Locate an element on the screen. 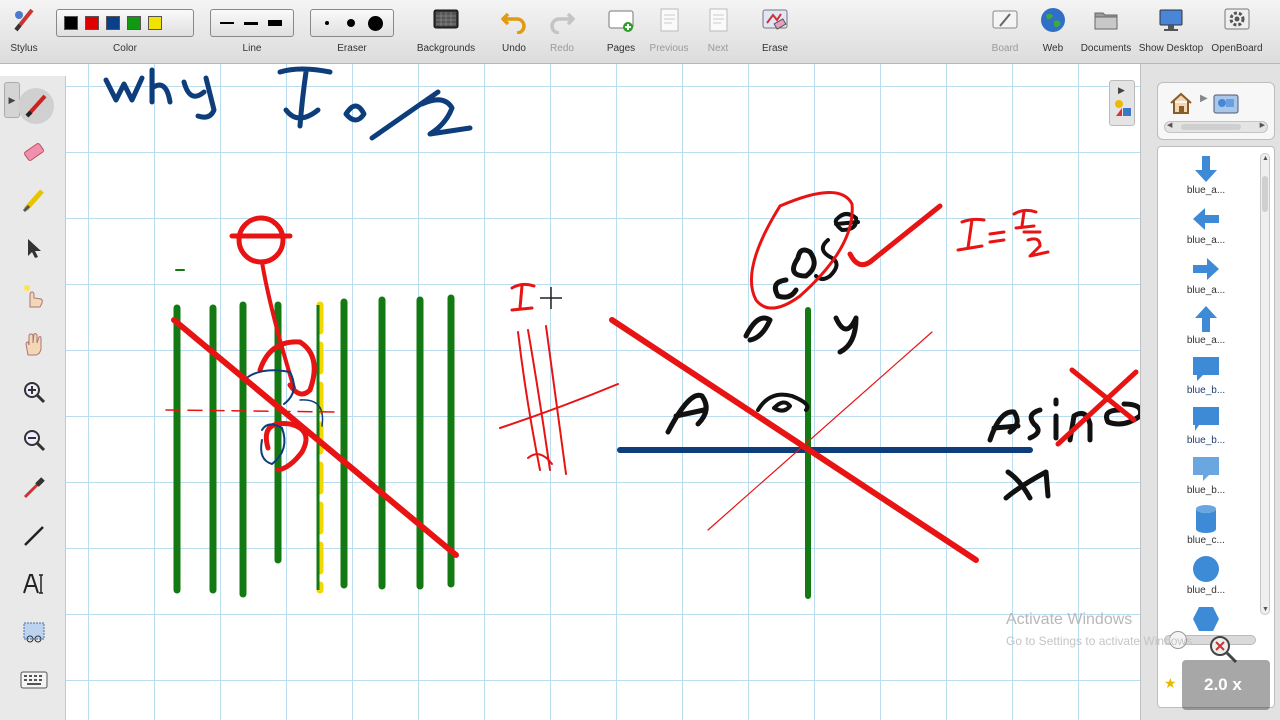  library-item is located at coordinates (1206, 619).